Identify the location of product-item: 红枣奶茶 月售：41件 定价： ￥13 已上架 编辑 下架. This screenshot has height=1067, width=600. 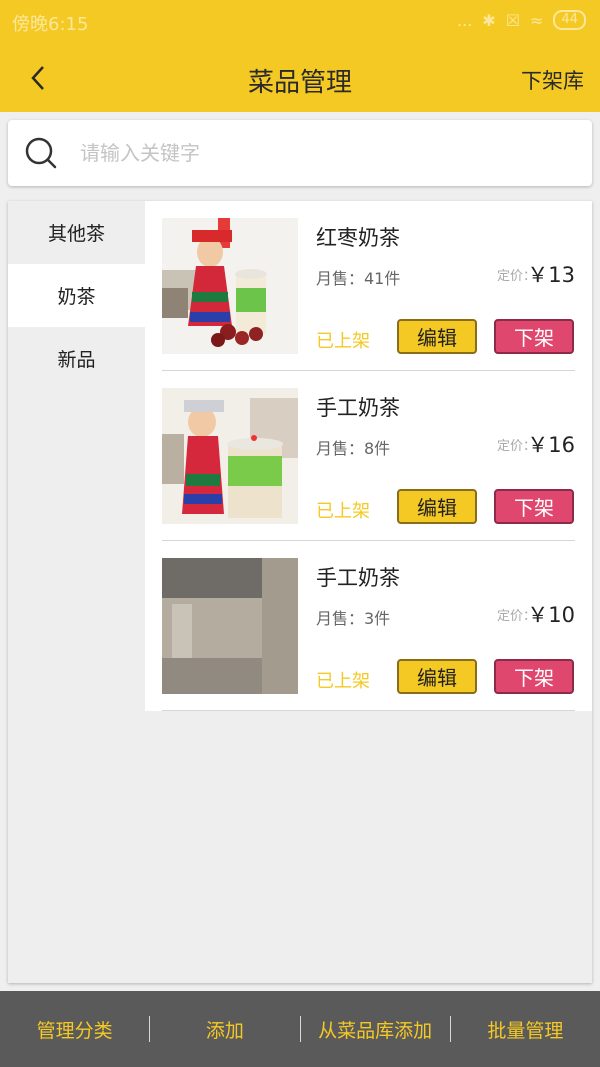
(368, 286).